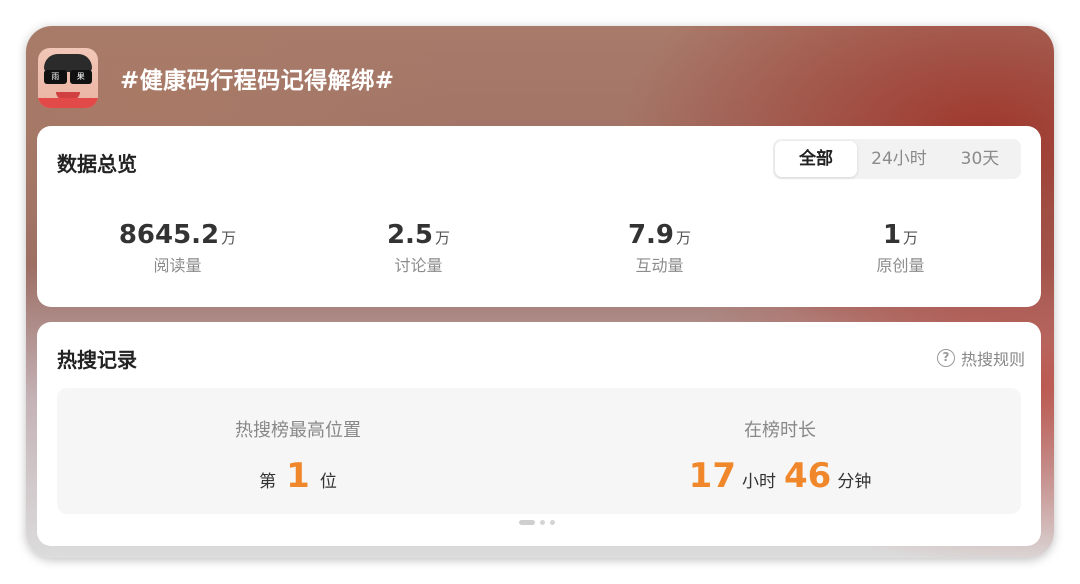 The image size is (1080, 584). Describe the element at coordinates (328, 482) in the screenshot. I see `best-rank-suffix: 位` at that location.